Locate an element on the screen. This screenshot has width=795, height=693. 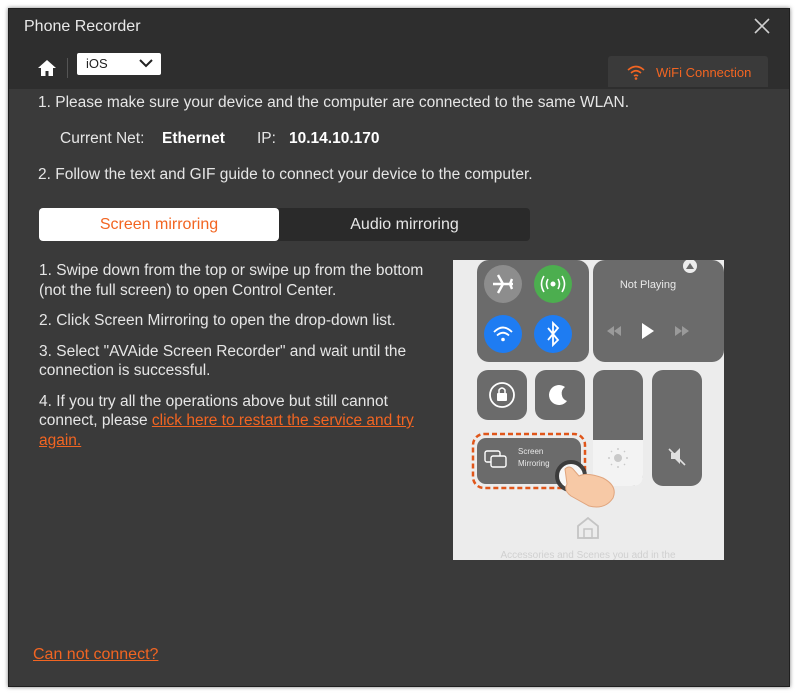
ip-label: IP: is located at coordinates (266, 138).